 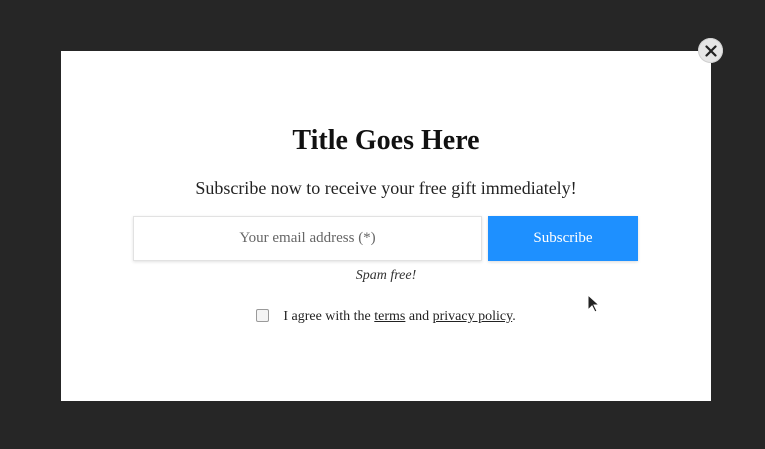 I want to click on modal-title: Title Goes Here, so click(x=386, y=140).